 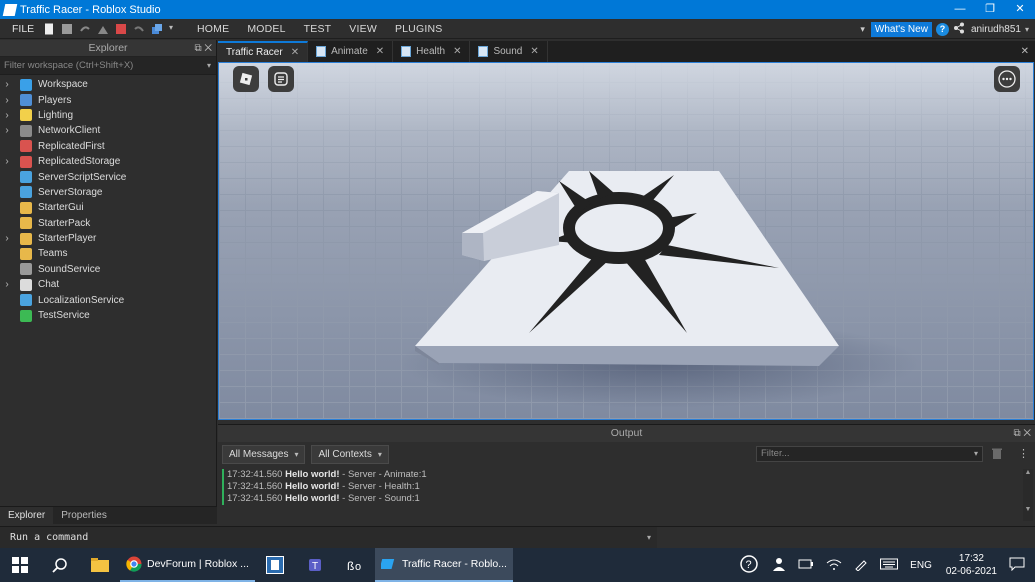 What do you see at coordinates (108, 161) in the screenshot?
I see `explorer-item: › ReplicatedStorage` at bounding box center [108, 161].